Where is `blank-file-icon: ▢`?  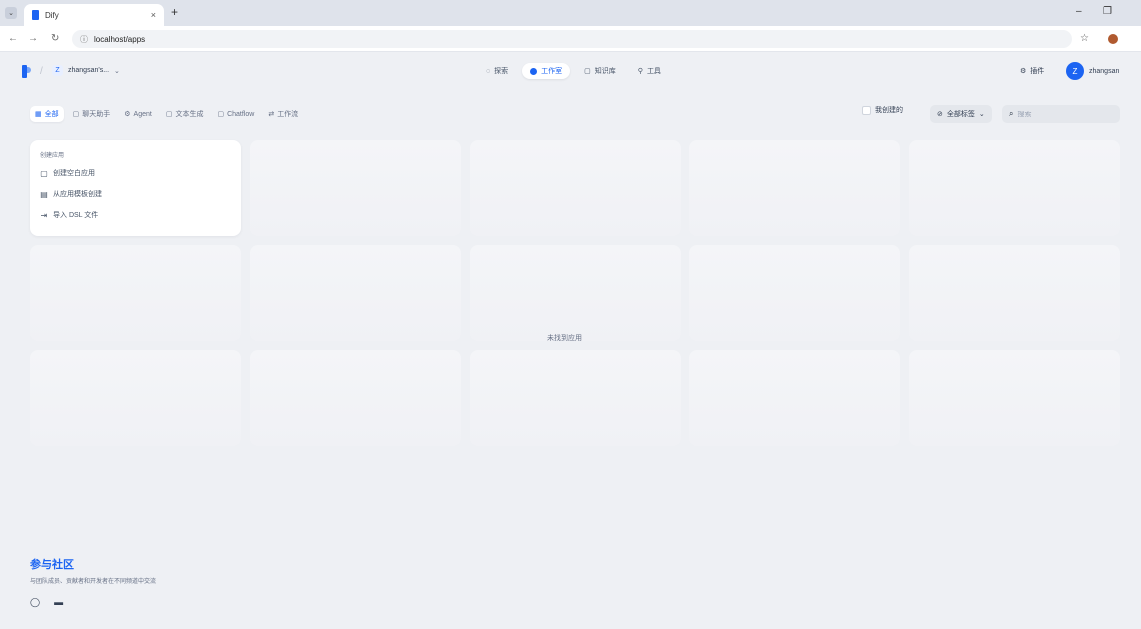 blank-file-icon: ▢ is located at coordinates (44, 173).